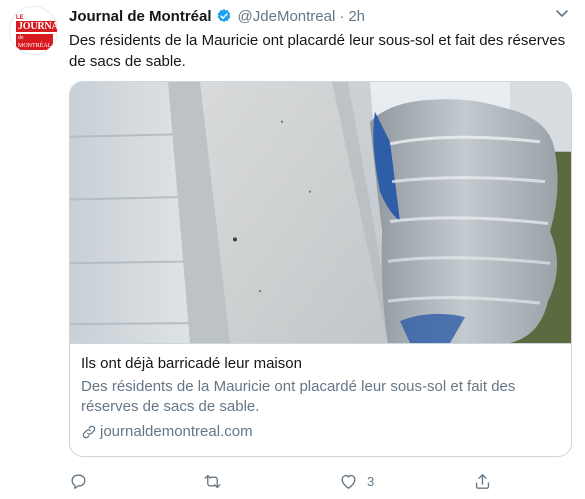 The image size is (585, 499). I want to click on reply-button, so click(83, 481).